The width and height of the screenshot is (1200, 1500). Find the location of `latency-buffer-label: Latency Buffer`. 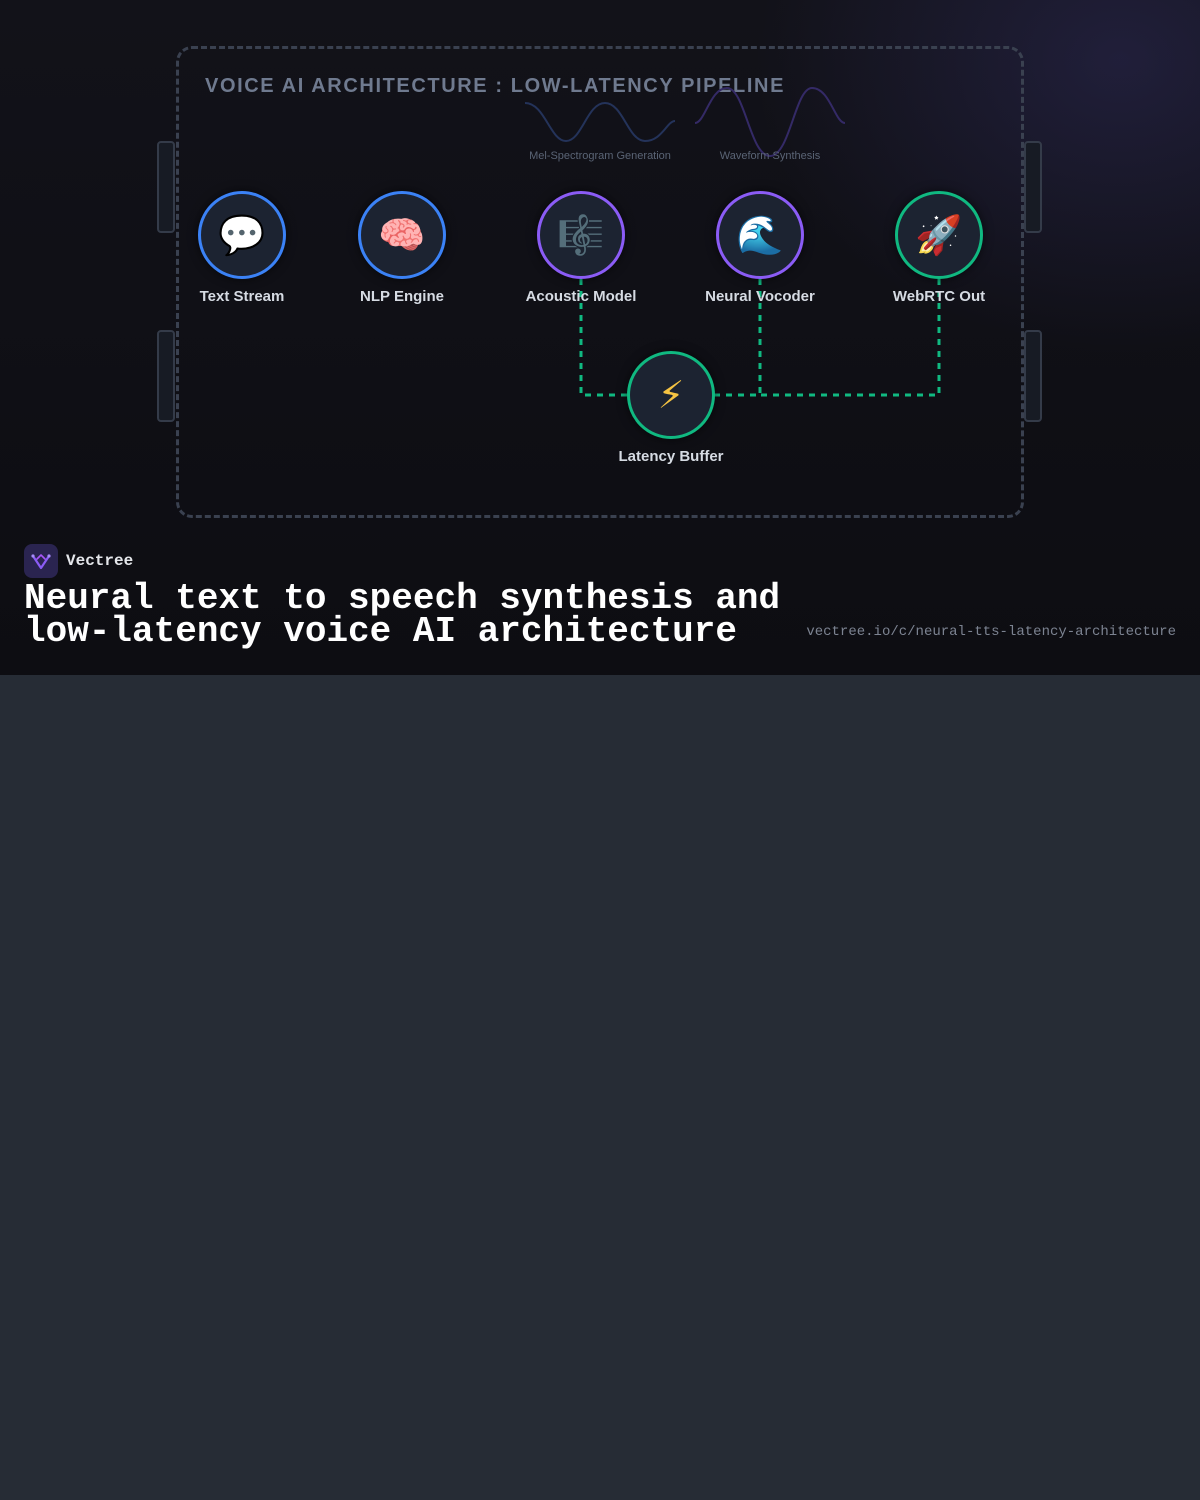

latency-buffer-label: Latency Buffer is located at coordinates (671, 456).